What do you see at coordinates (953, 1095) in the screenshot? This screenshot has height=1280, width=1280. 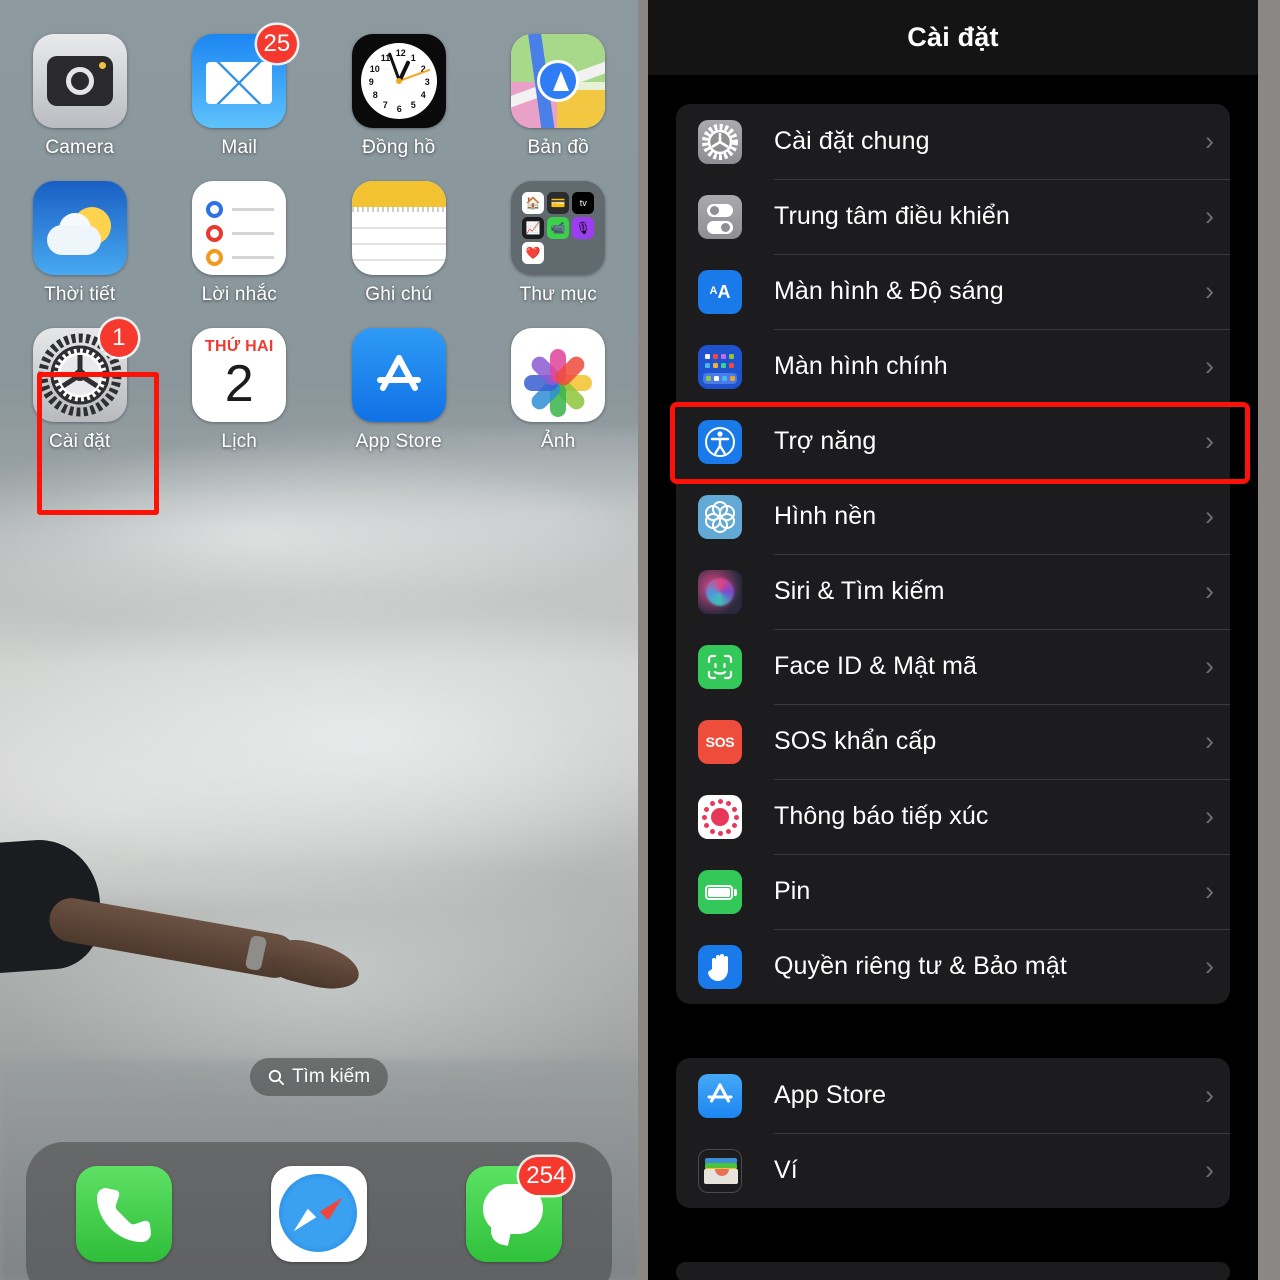 I see `settings-row-app-store: App Store ›` at bounding box center [953, 1095].